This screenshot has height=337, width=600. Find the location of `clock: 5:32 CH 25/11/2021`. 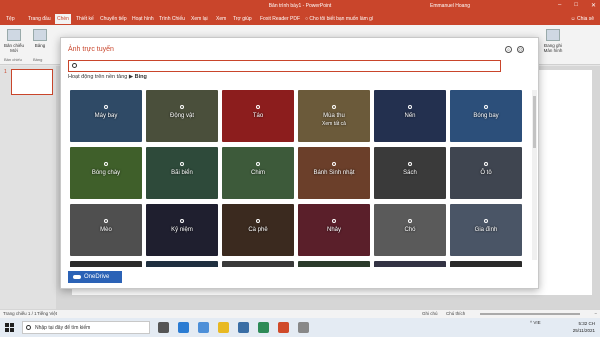

clock: 5:32 CH 25/11/2021 is located at coordinates (584, 327).